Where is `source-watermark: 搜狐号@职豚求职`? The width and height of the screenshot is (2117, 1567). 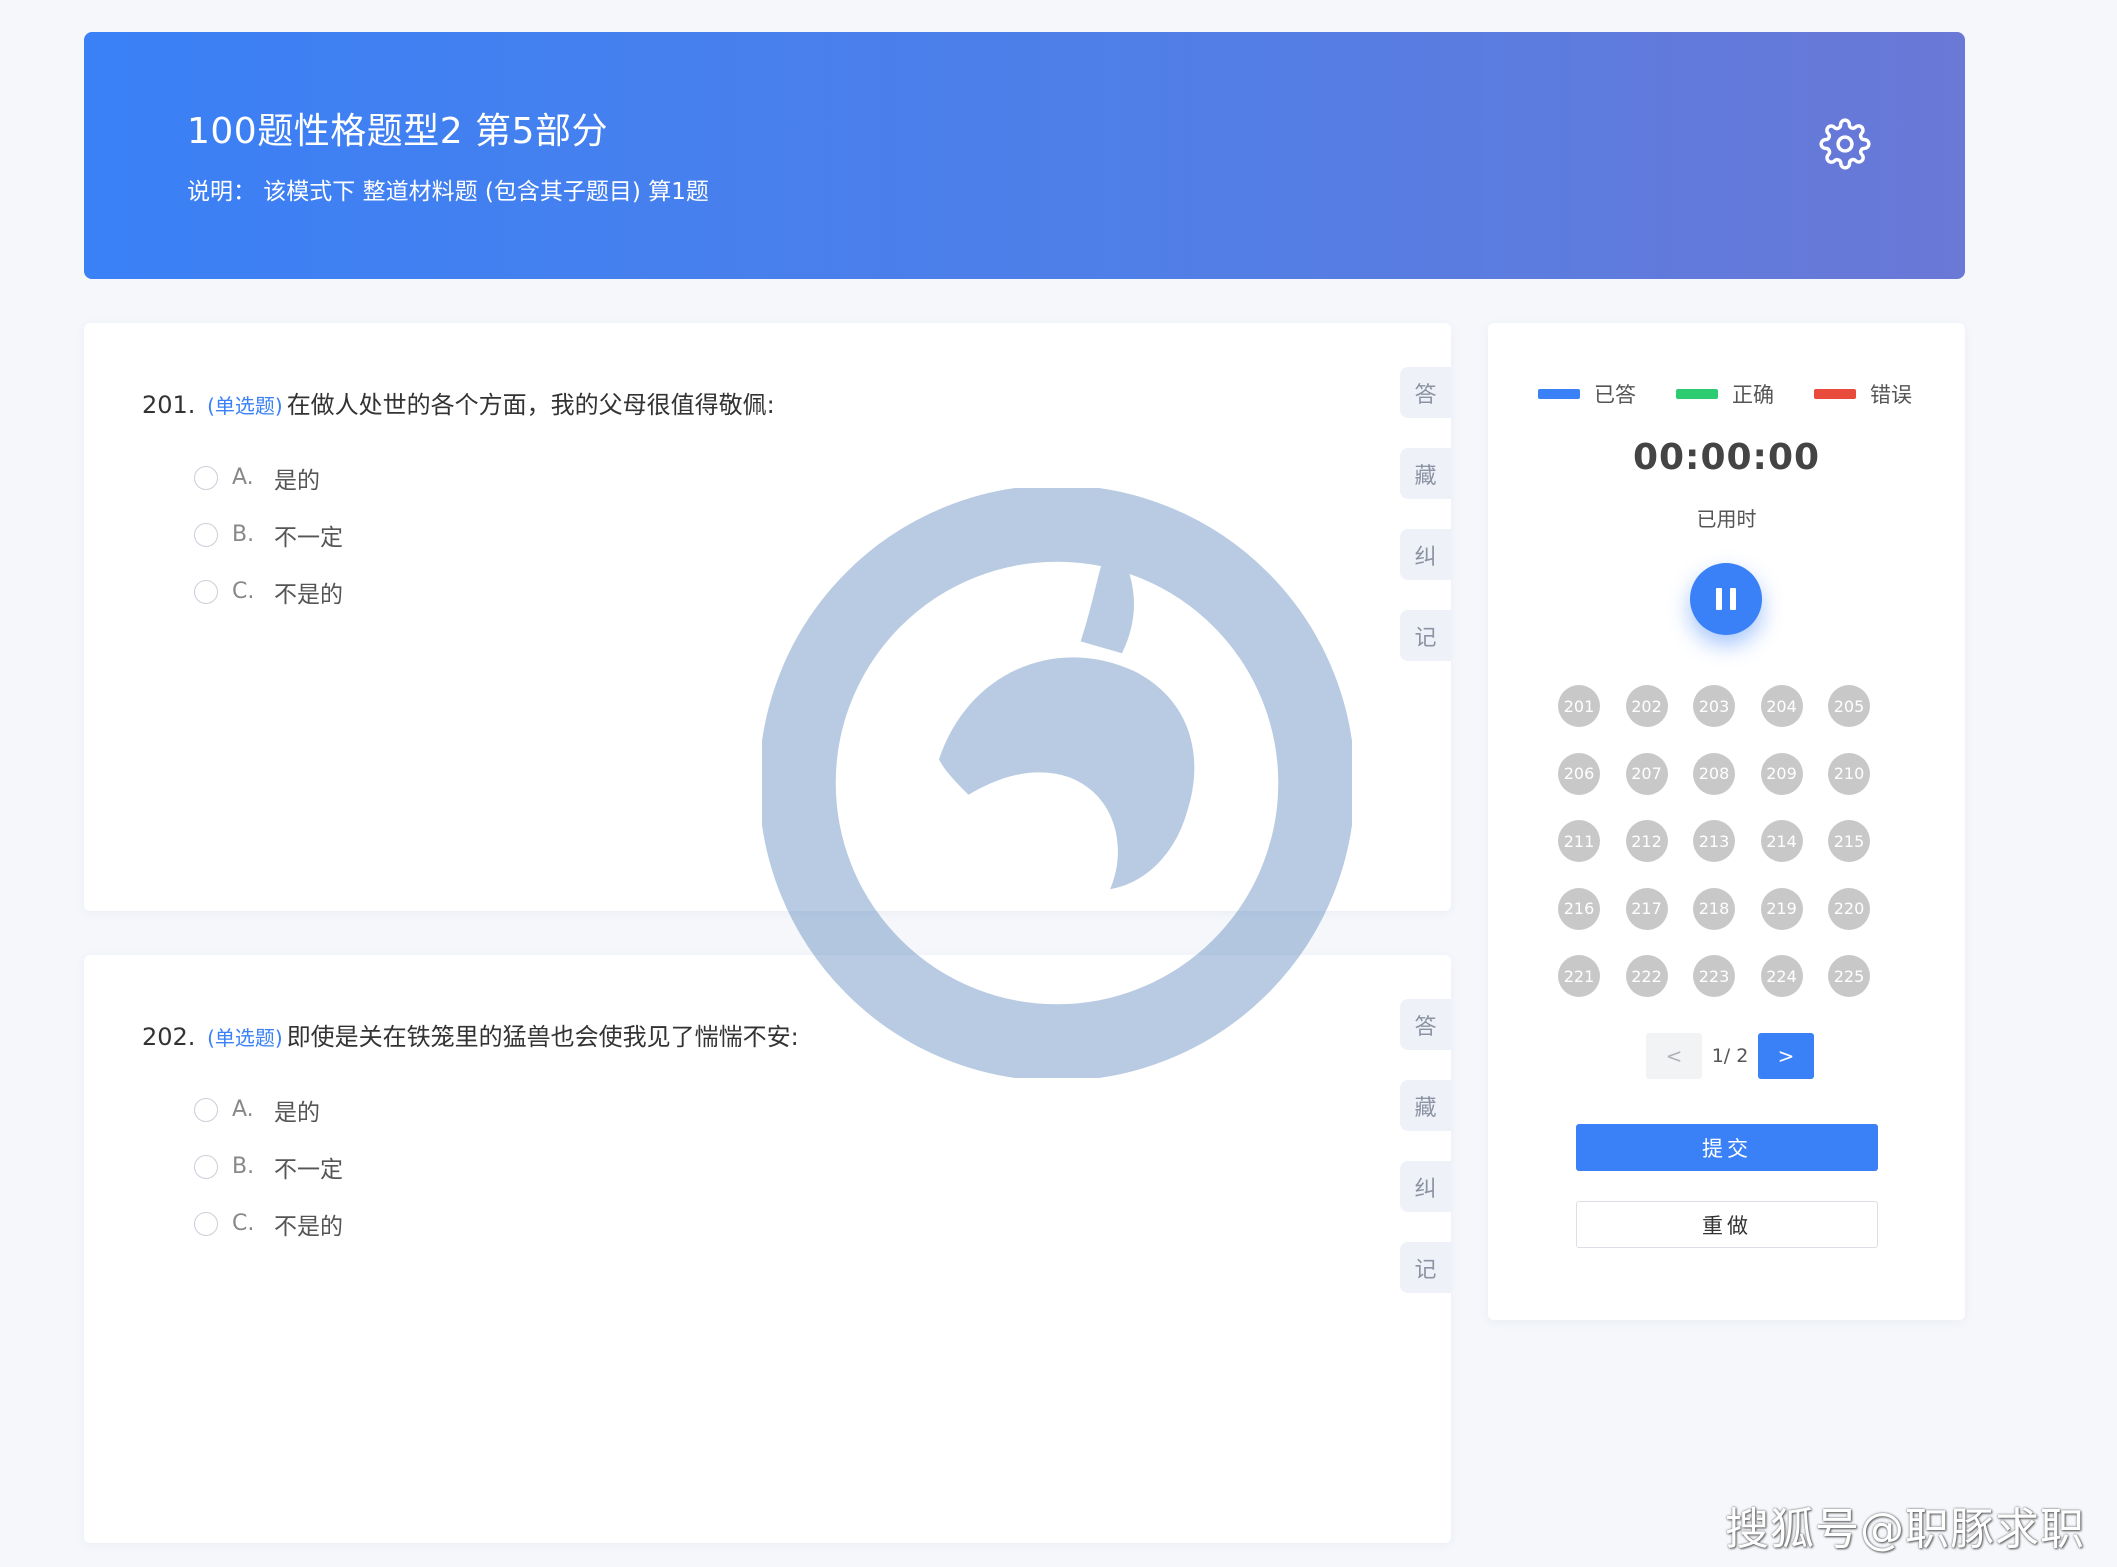 source-watermark: 搜狐号@职豚求职 is located at coordinates (1905, 1529).